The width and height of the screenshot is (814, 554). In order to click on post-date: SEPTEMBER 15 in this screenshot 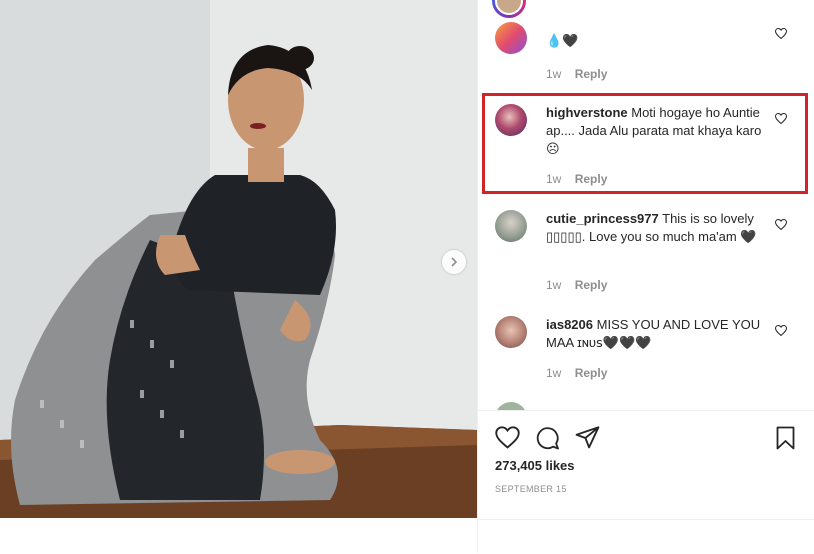, I will do `click(531, 489)`.